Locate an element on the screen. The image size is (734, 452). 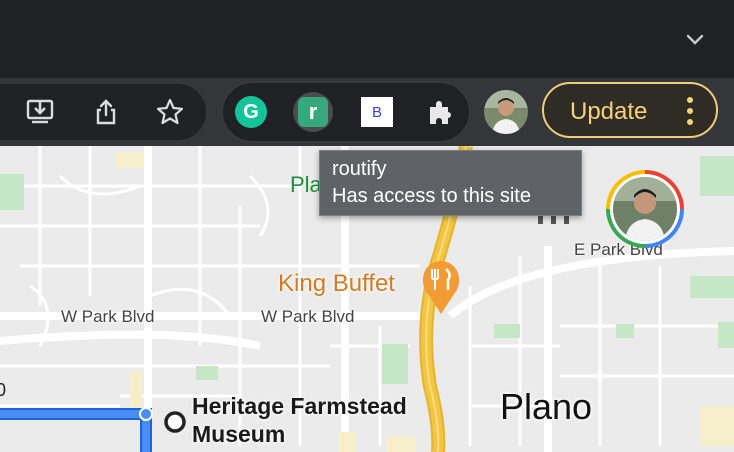
map-account-avatar is located at coordinates (645, 209).